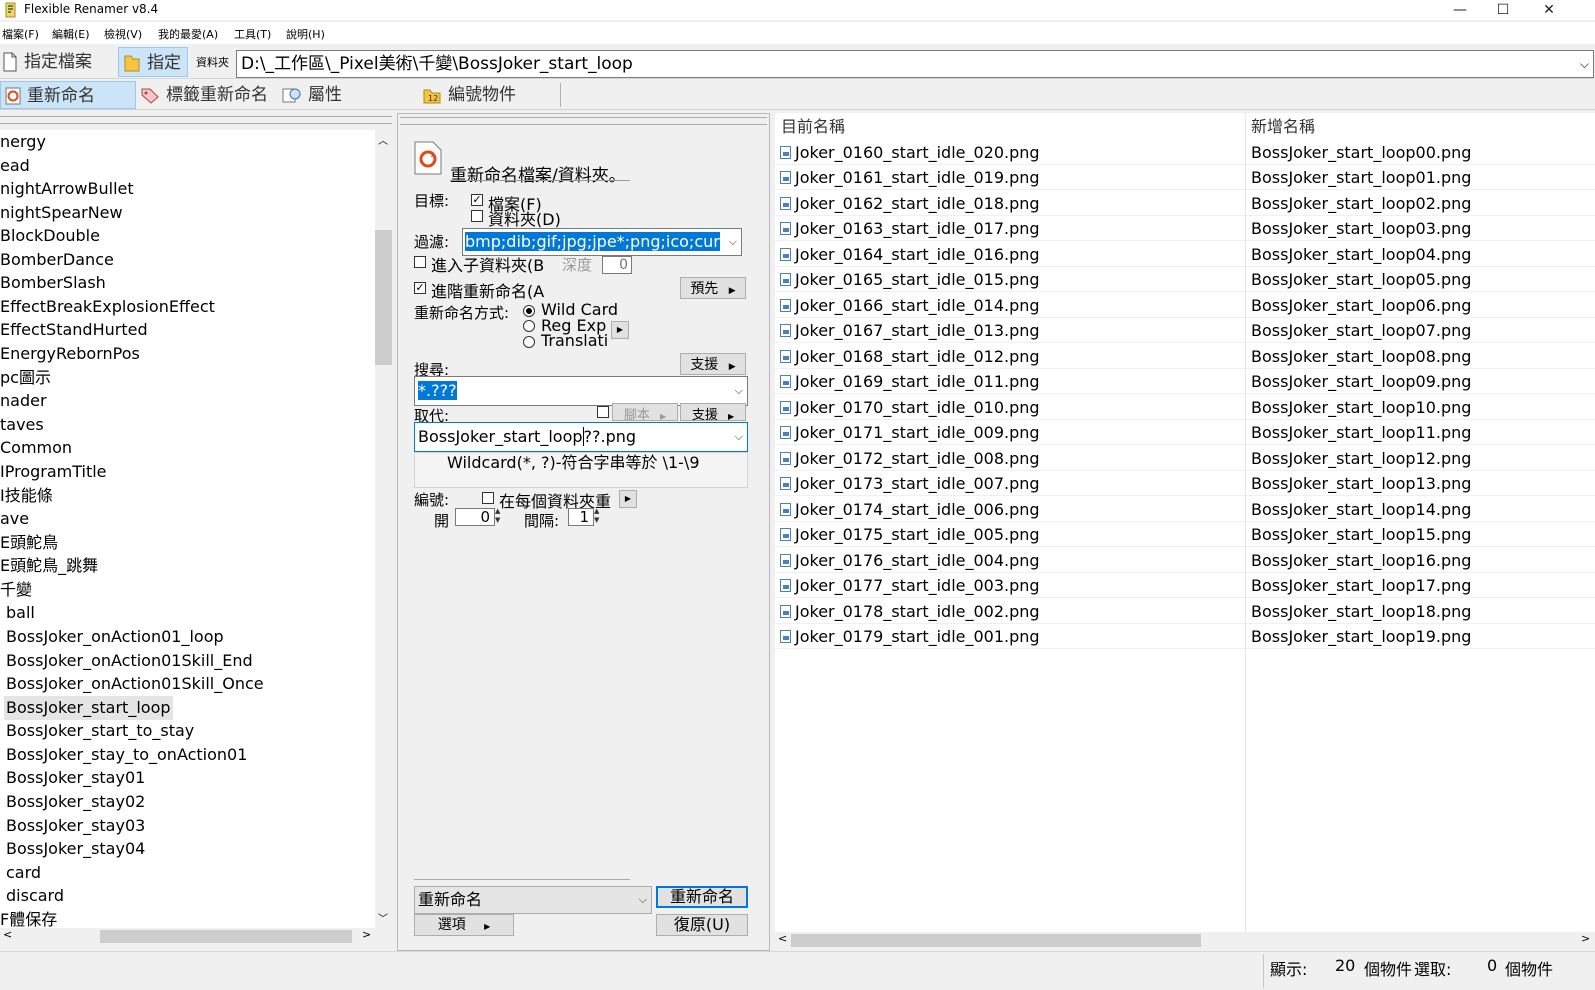  Describe the element at coordinates (533, 900) in the screenshot. I see `action-select: 重新命名 ⌵` at that location.